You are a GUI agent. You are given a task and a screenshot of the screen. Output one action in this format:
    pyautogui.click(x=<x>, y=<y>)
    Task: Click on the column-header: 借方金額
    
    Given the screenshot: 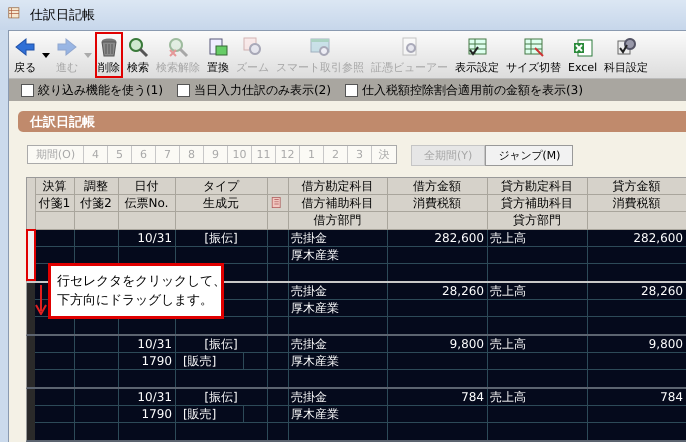 What is the action you would take?
    pyautogui.click(x=437, y=186)
    